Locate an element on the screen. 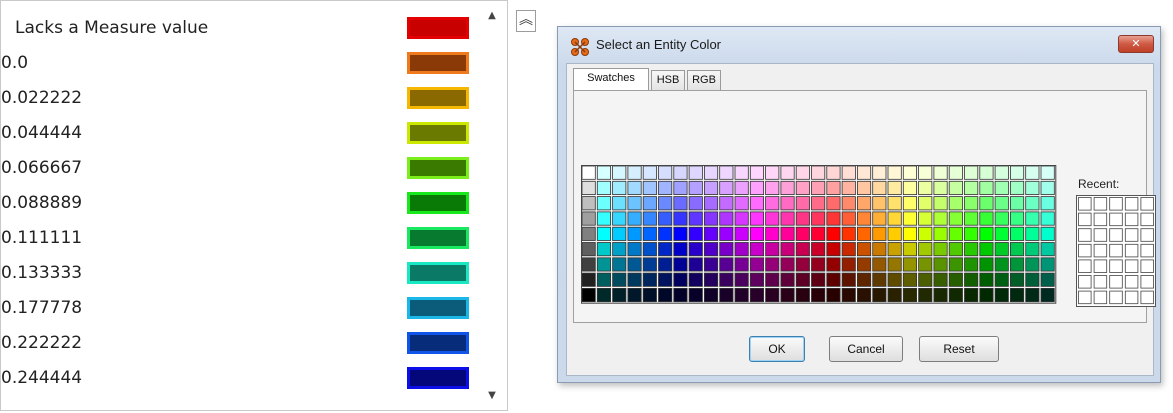 Image resolution: width=1173 pixels, height=413 pixels. cancel-button: Cancel is located at coordinates (866, 349).